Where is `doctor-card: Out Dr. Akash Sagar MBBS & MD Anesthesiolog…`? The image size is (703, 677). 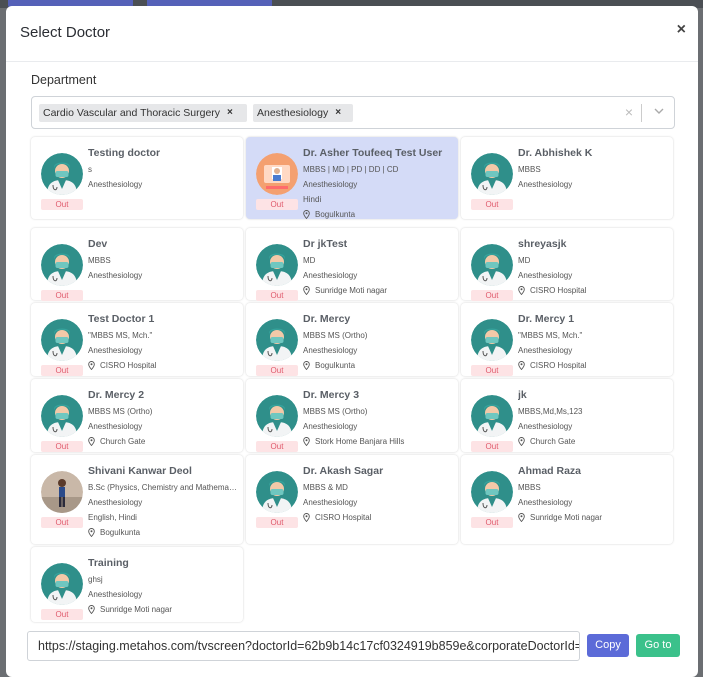 doctor-card: Out Dr. Akash Sagar MBBS & MD Anesthesiolog… is located at coordinates (352, 499).